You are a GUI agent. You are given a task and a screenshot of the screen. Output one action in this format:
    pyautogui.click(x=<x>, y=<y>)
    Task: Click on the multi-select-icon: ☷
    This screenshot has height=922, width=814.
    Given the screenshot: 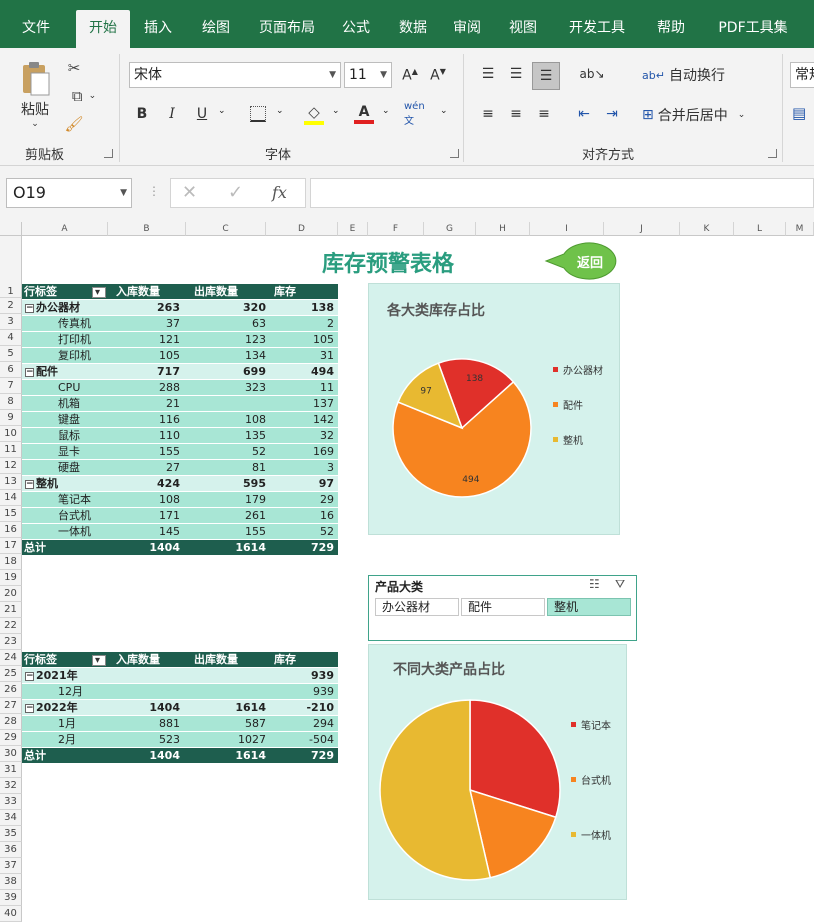 What is the action you would take?
    pyautogui.click(x=594, y=584)
    